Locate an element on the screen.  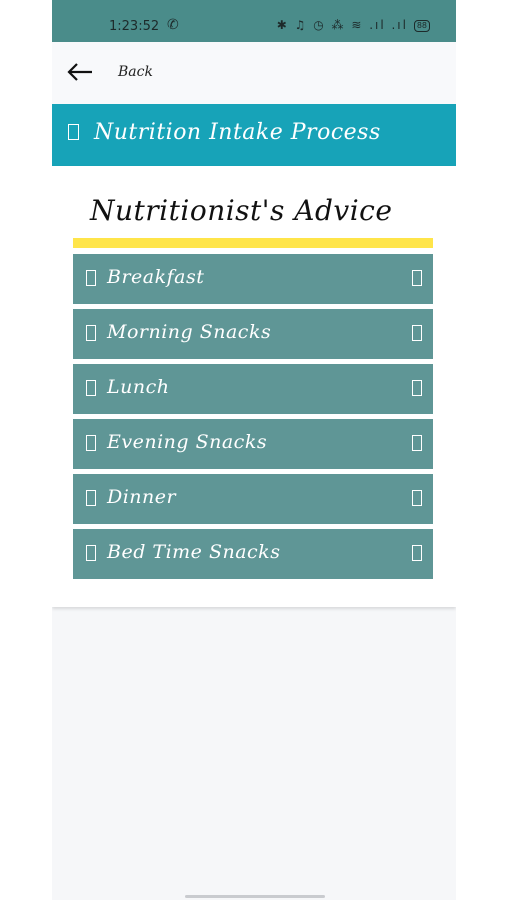
advice-title: Nutritionist's Advice is located at coordinates (241, 210).